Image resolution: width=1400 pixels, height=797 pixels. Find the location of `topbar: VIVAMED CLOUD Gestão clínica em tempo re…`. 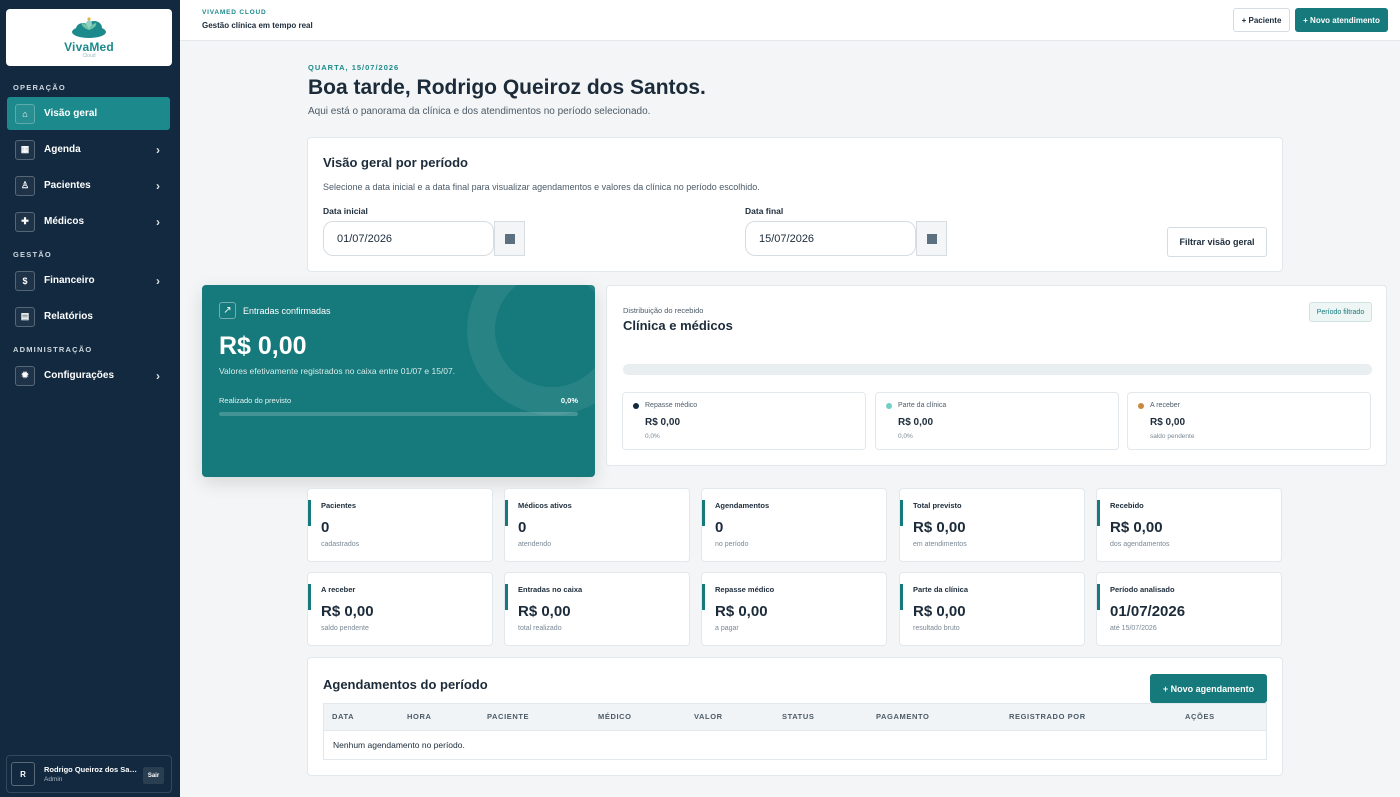

topbar: VIVAMED CLOUD Gestão clínica em tempo re… is located at coordinates (790, 20).